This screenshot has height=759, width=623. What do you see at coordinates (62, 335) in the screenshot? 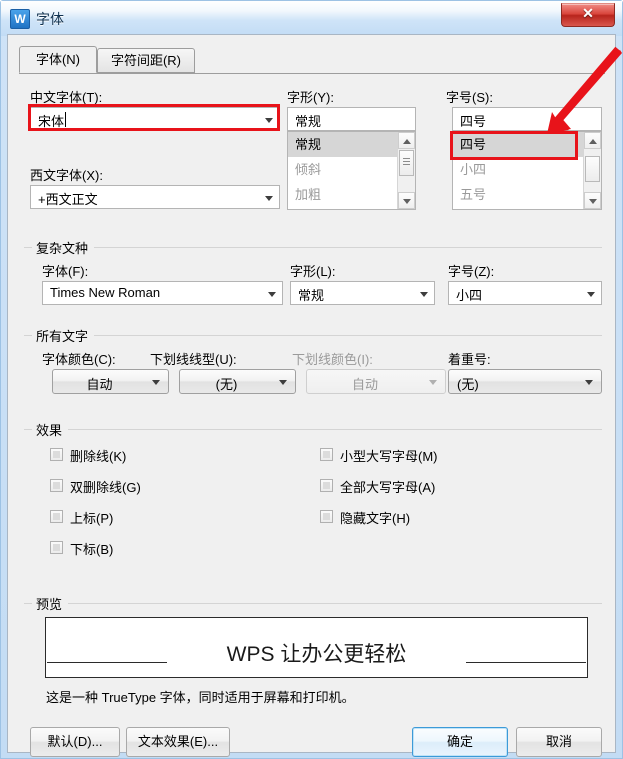
I see `all-text-group-title: 所有文字` at bounding box center [62, 335].